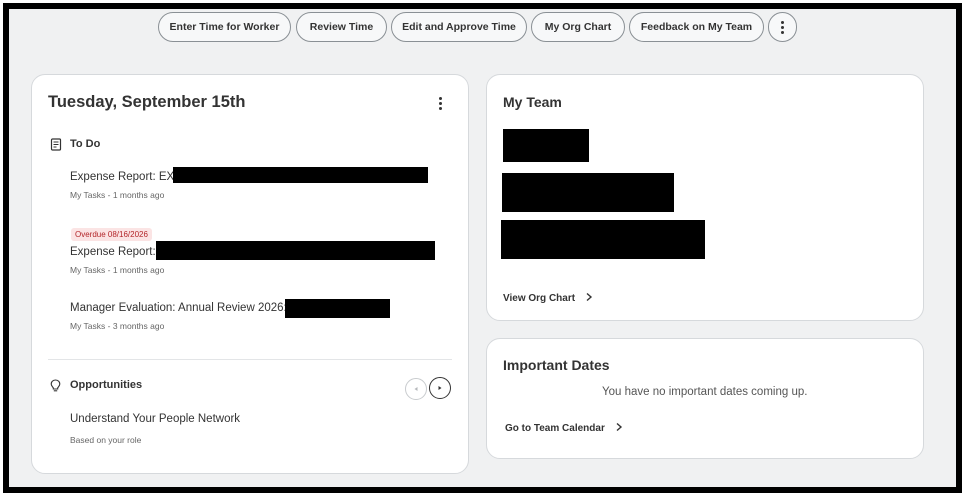 The height and width of the screenshot is (498, 966). I want to click on card-options-icon, so click(440, 103).